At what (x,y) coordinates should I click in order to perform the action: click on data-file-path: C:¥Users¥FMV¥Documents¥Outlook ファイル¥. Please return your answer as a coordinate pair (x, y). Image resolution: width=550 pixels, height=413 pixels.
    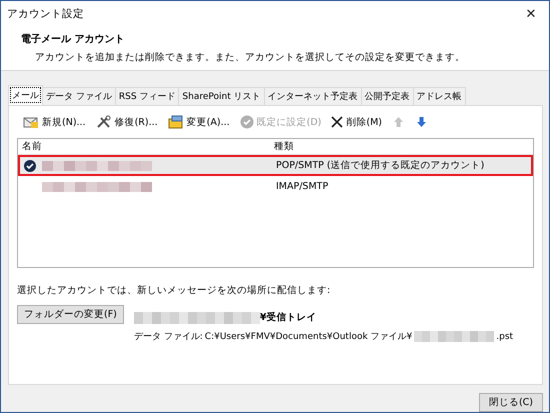
    Looking at the image, I should click on (308, 337).